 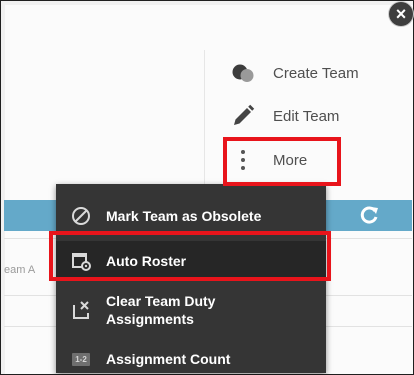 What do you see at coordinates (369, 215) in the screenshot?
I see `refresh-icon` at bounding box center [369, 215].